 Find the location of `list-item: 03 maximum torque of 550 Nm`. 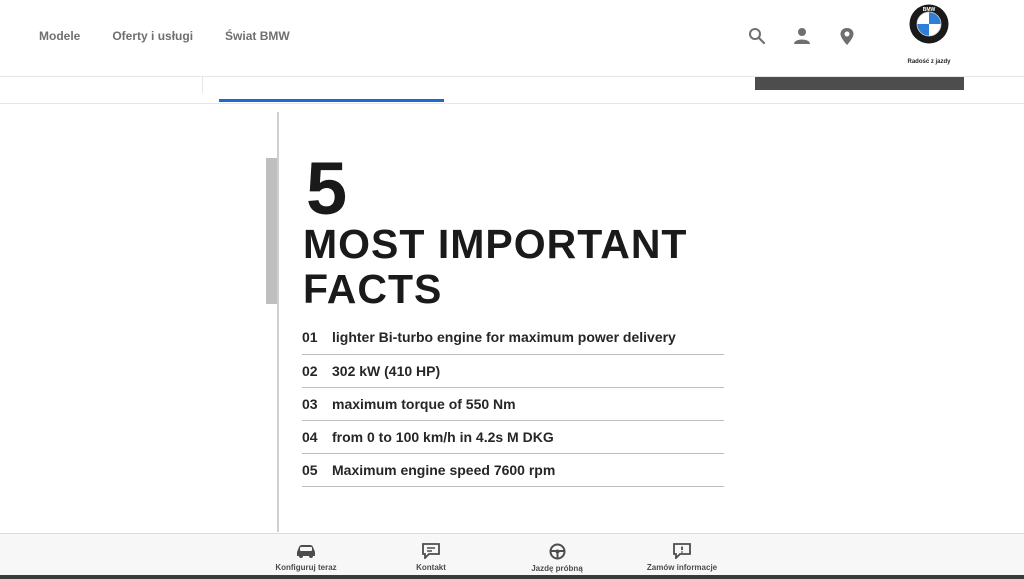

list-item: 03 maximum torque of 550 Nm is located at coordinates (513, 404).